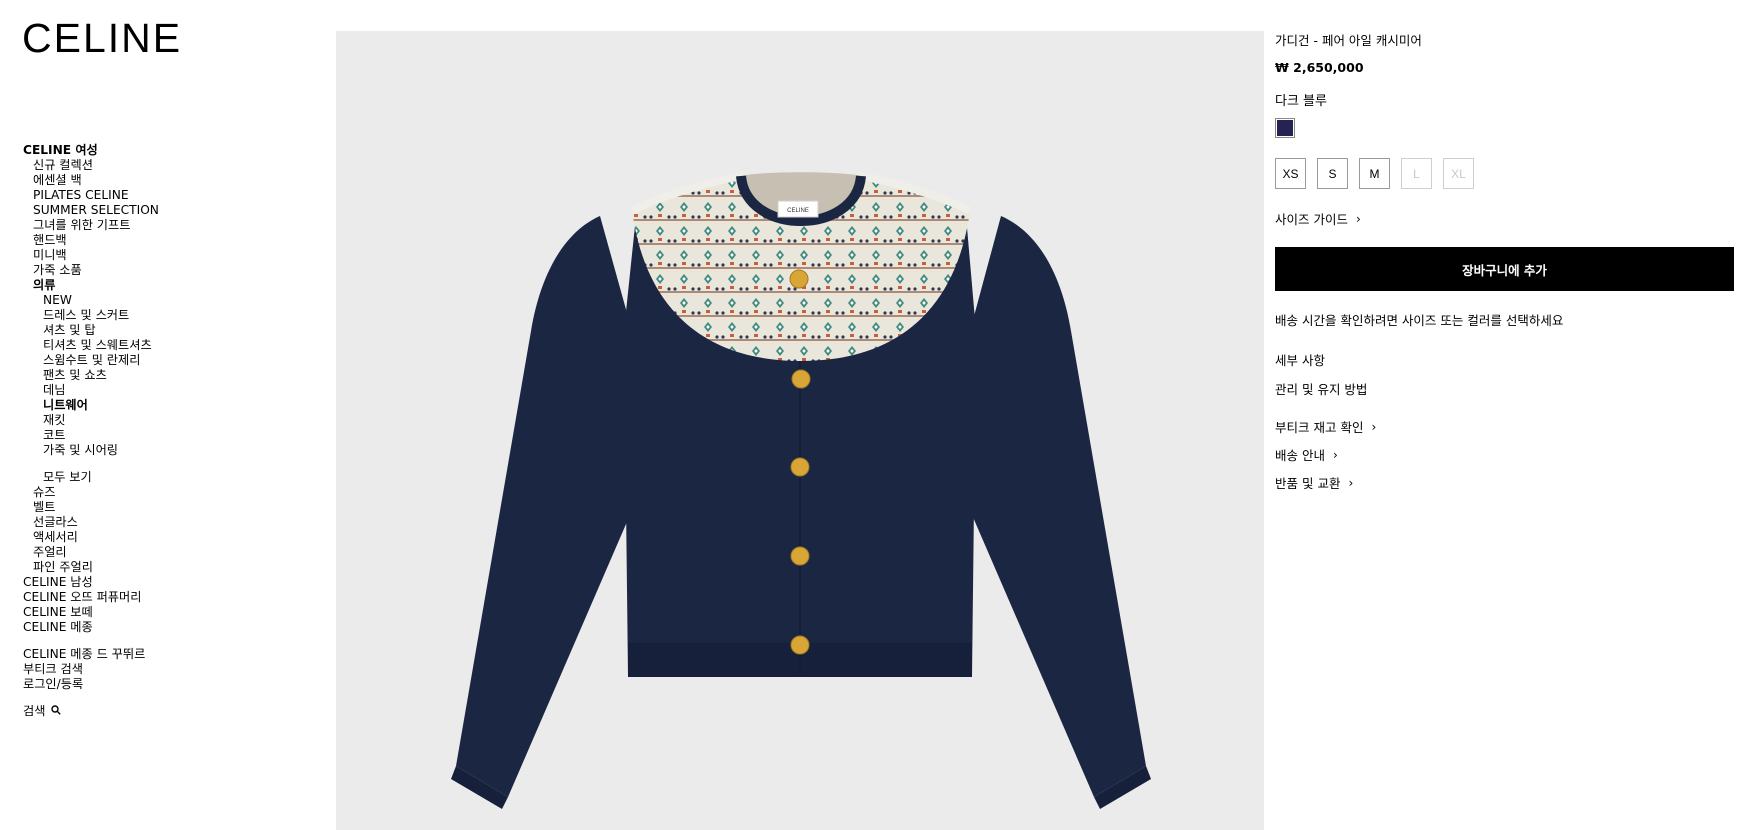  Describe the element at coordinates (1505, 454) in the screenshot. I see `shipping-info-link: 배송 안내 ›` at that location.